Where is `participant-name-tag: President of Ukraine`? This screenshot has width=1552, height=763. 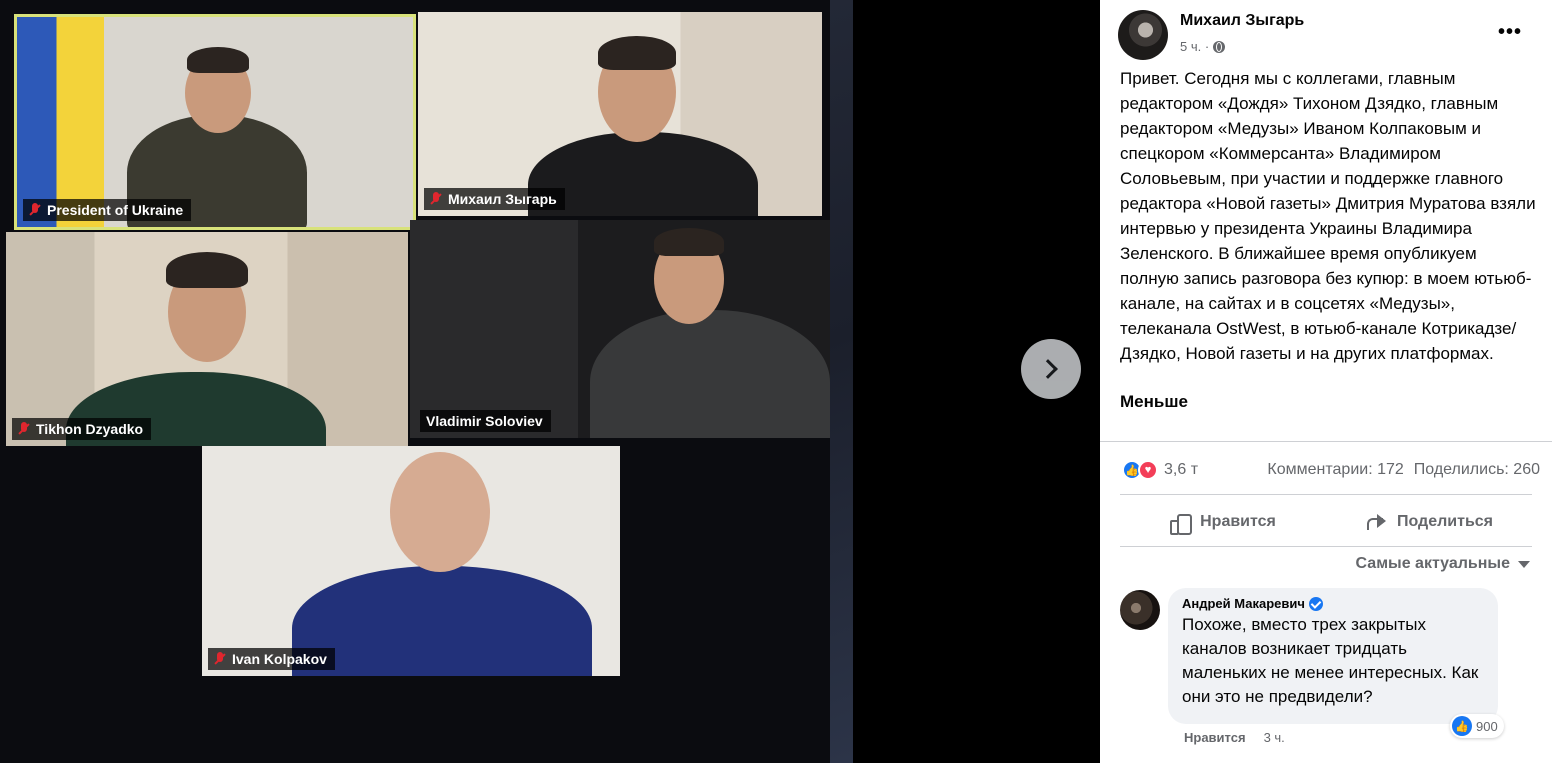 participant-name-tag: President of Ukraine is located at coordinates (107, 210).